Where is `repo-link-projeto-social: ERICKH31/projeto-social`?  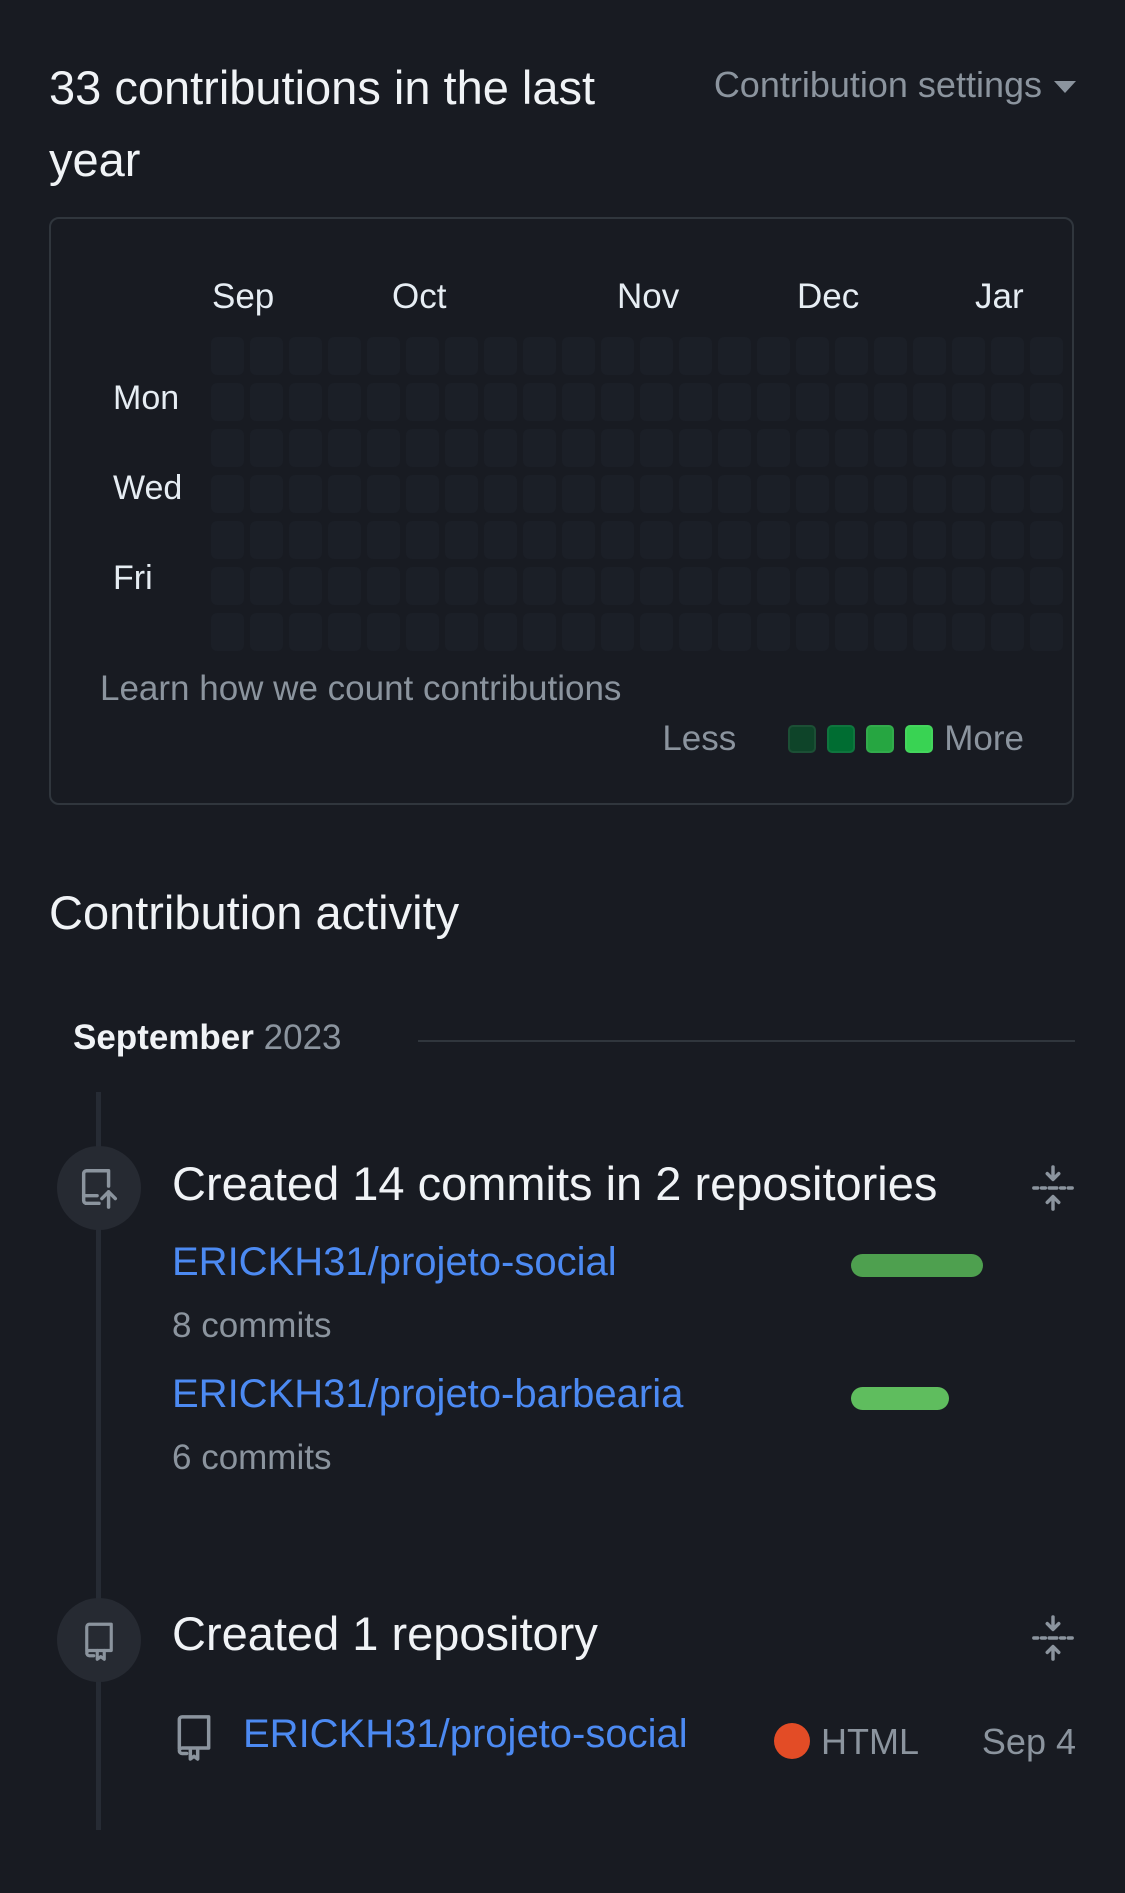 repo-link-projeto-social: ERICKH31/projeto-social is located at coordinates (394, 1262).